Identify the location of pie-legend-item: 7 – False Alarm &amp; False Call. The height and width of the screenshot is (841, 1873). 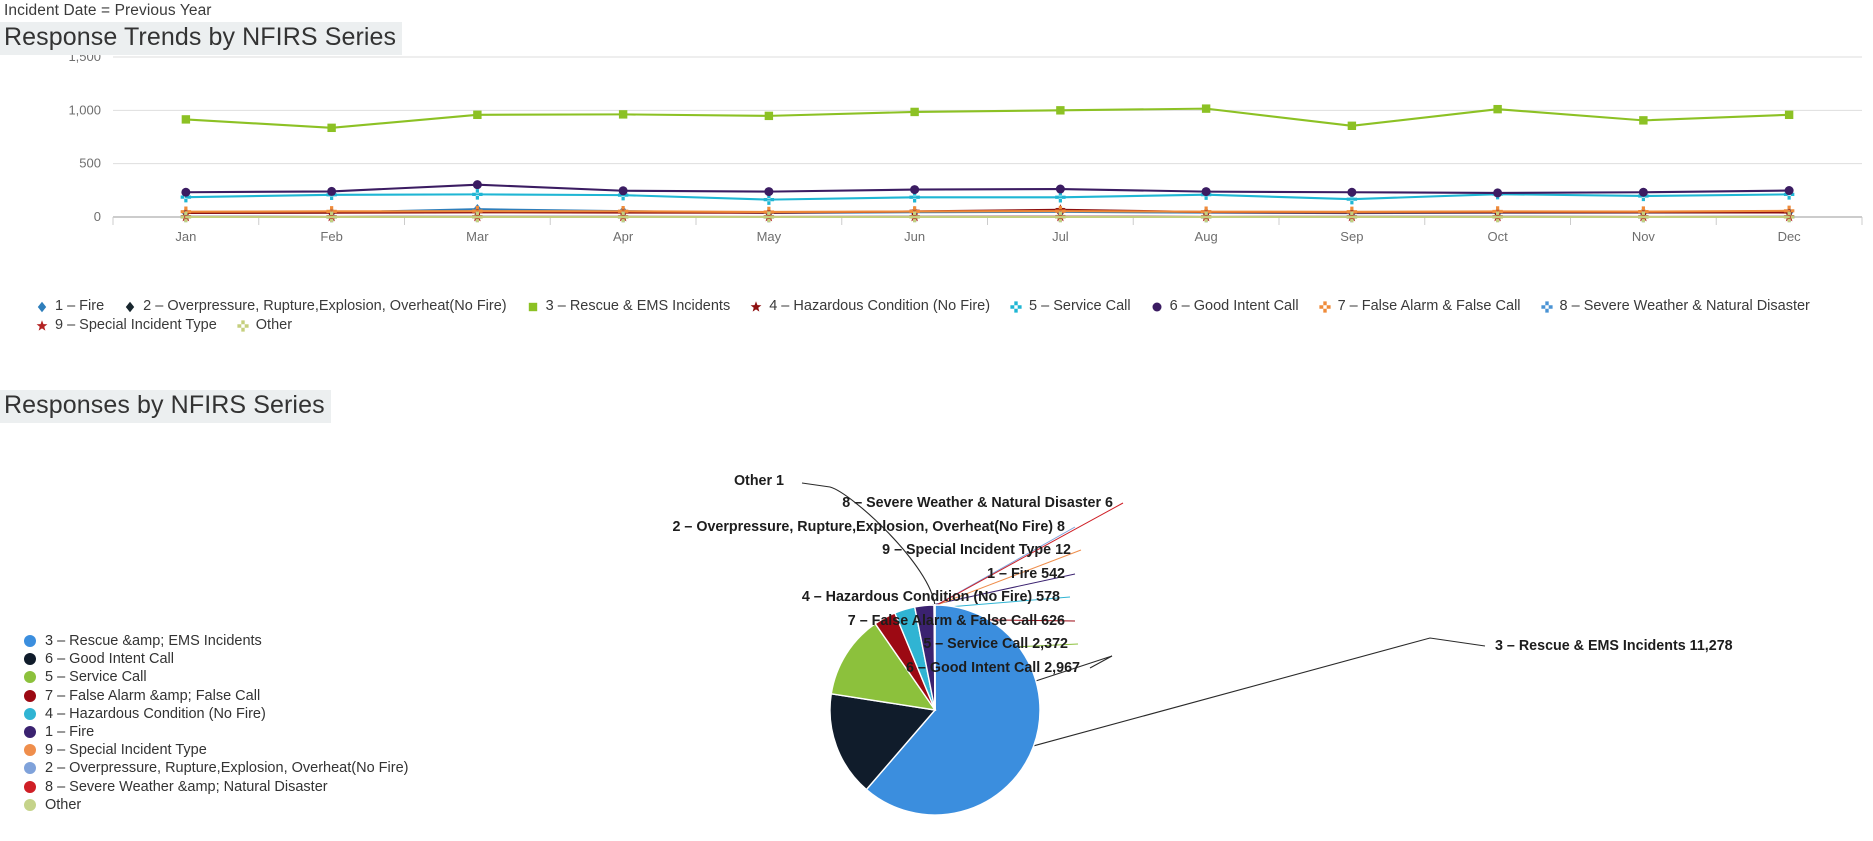
(216, 696).